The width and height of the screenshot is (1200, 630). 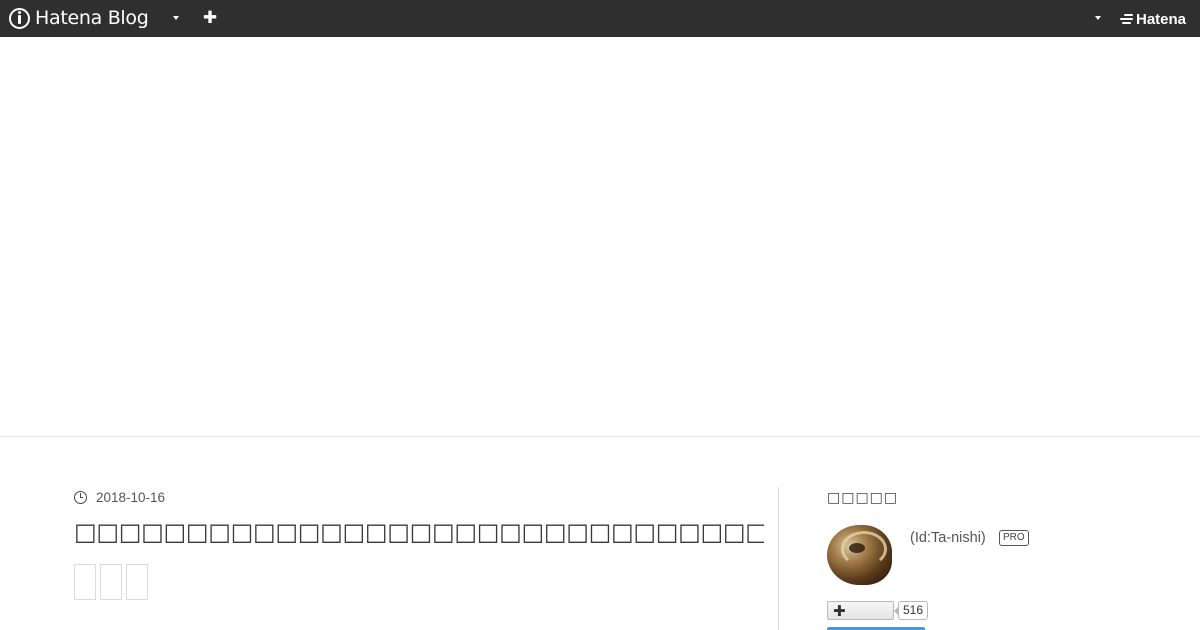 What do you see at coordinates (80, 497) in the screenshot?
I see `clock-icon` at bounding box center [80, 497].